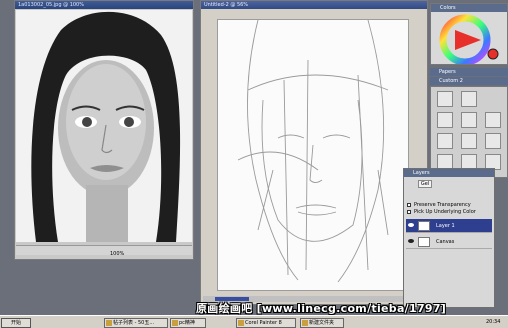 This screenshot has width=508, height=328. I want to click on layer-row-active: Layer 1, so click(449, 226).